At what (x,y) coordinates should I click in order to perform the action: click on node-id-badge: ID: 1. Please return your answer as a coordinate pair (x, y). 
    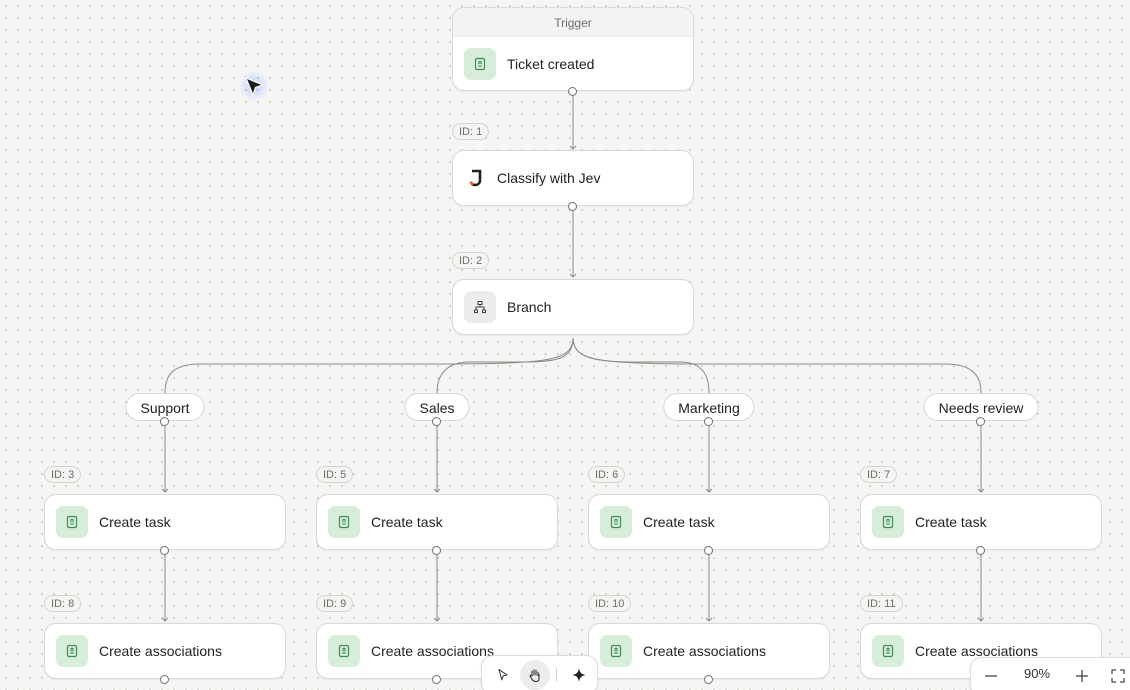
    Looking at the image, I should click on (471, 131).